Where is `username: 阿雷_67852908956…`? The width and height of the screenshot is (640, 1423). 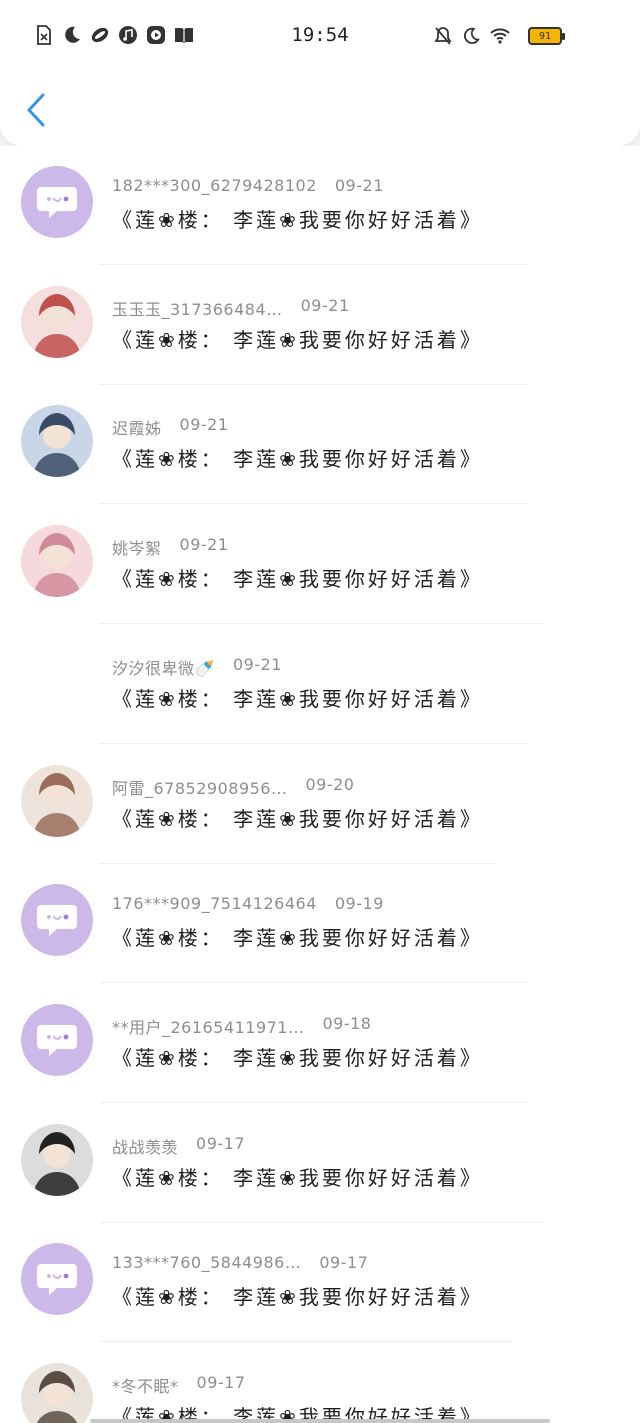
username: 阿雷_67852908956… is located at coordinates (199, 787).